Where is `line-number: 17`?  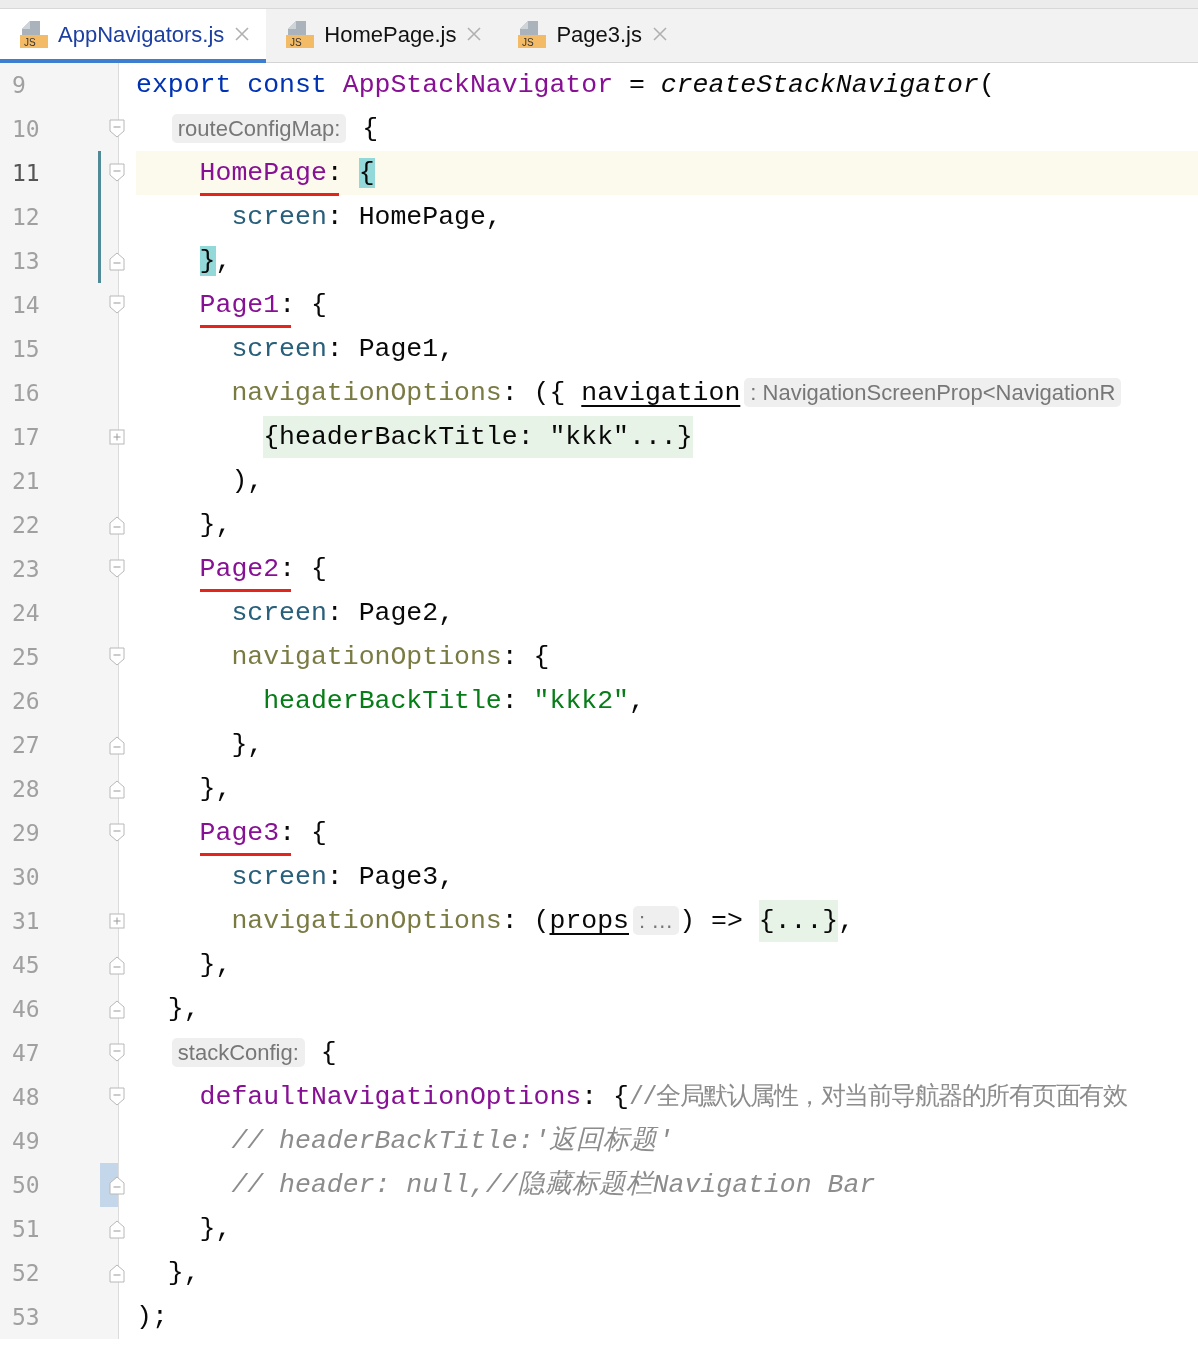 line-number: 17 is located at coordinates (26, 437).